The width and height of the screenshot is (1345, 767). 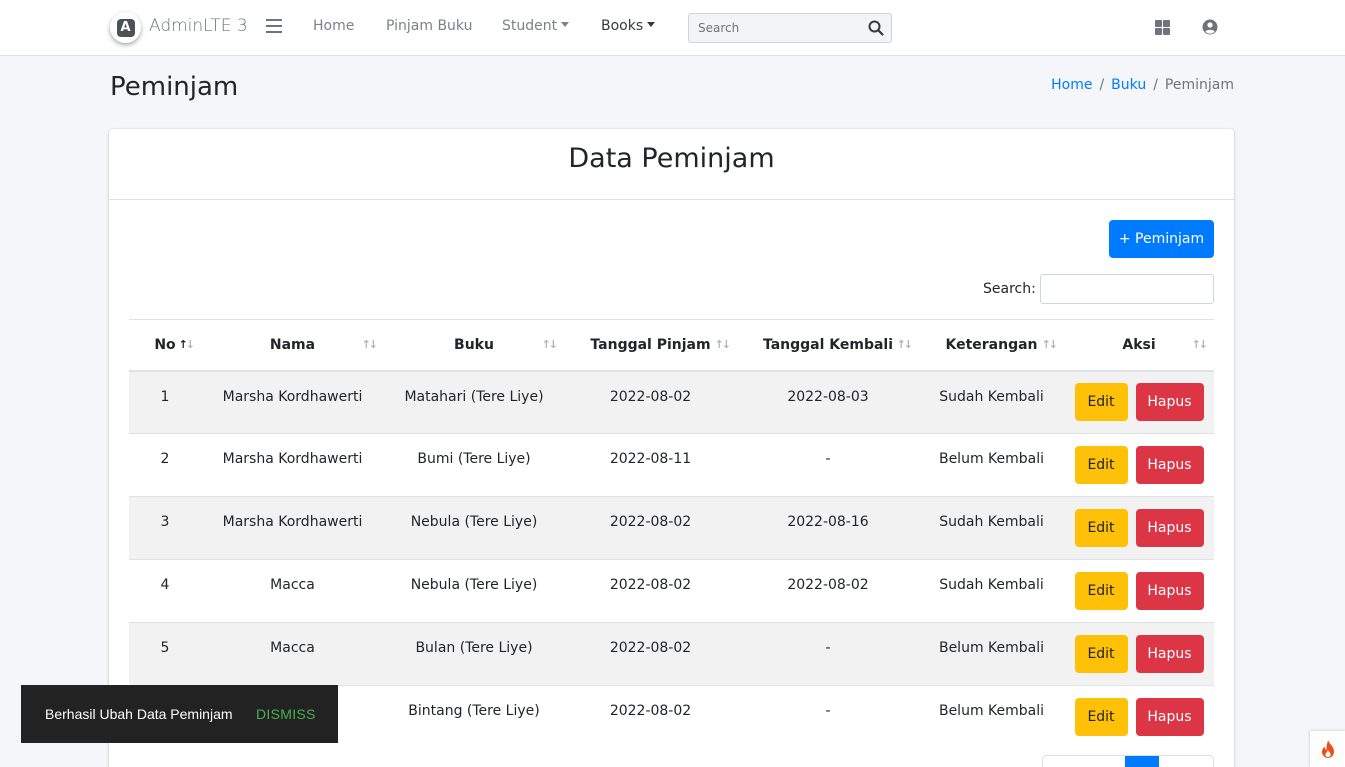 I want to click on header-no: No ↑↓, so click(x=165, y=345).